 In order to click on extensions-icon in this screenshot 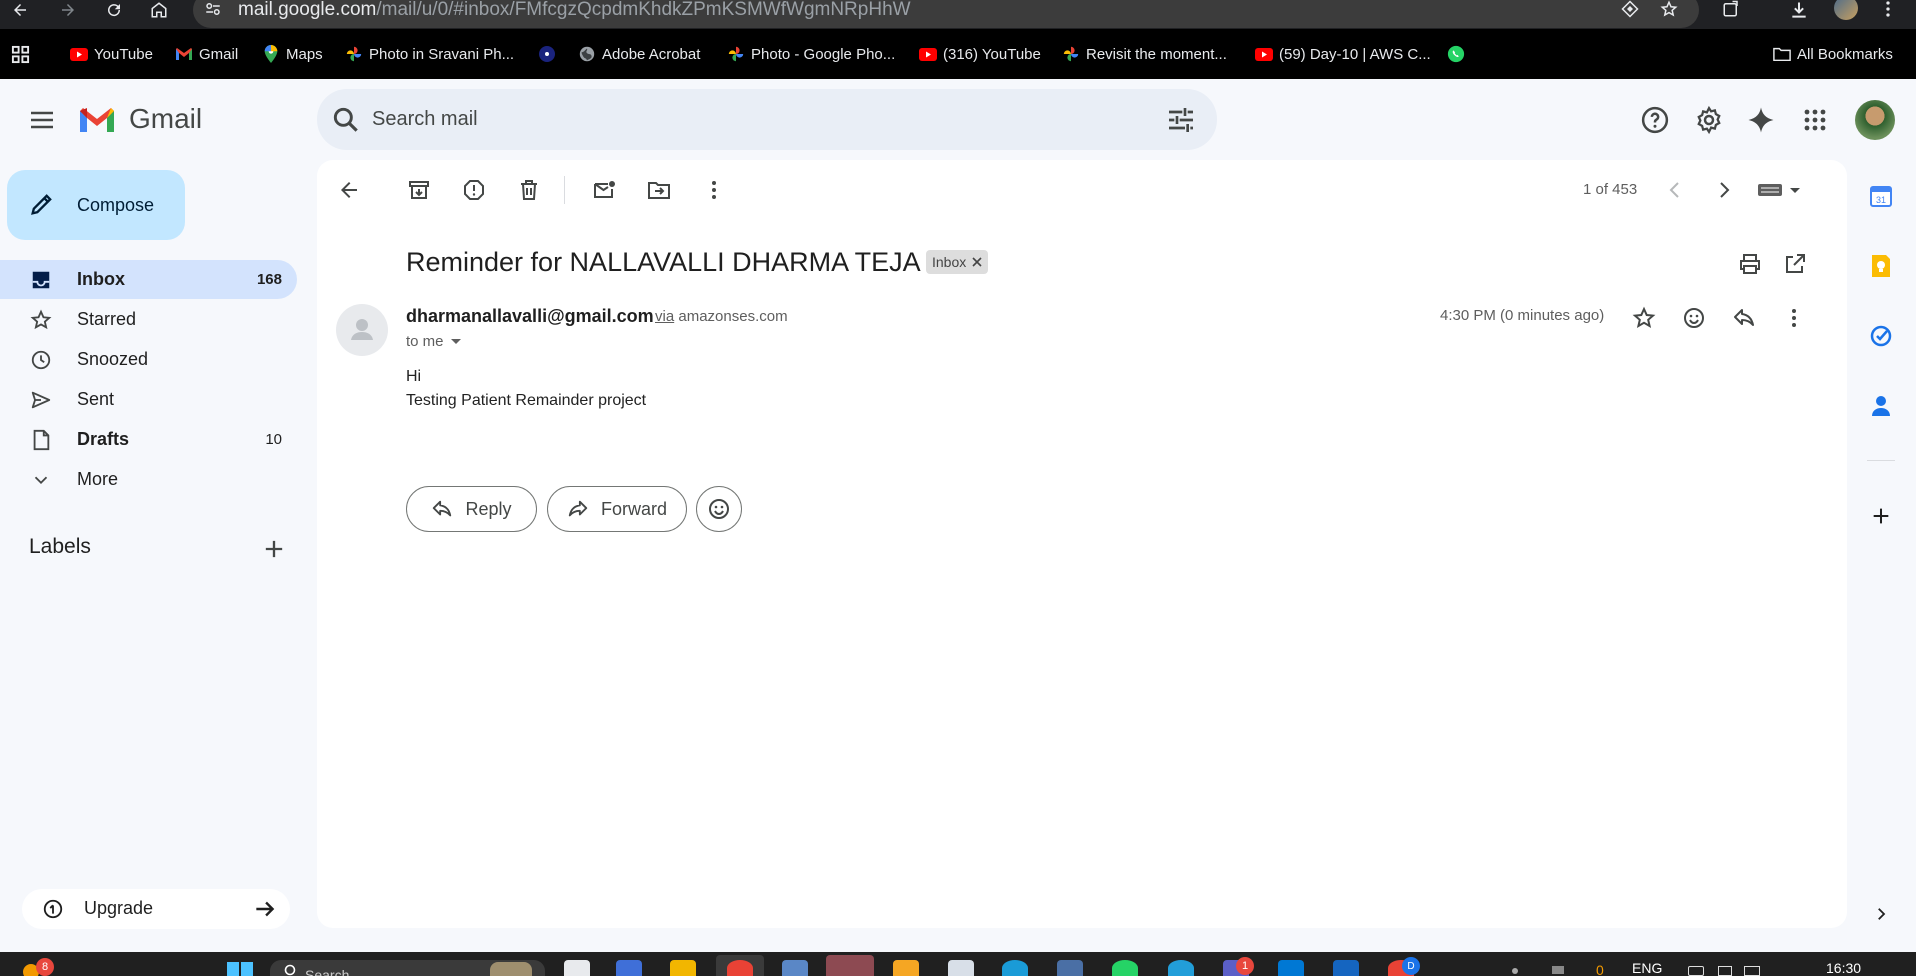, I will do `click(1731, 9)`.